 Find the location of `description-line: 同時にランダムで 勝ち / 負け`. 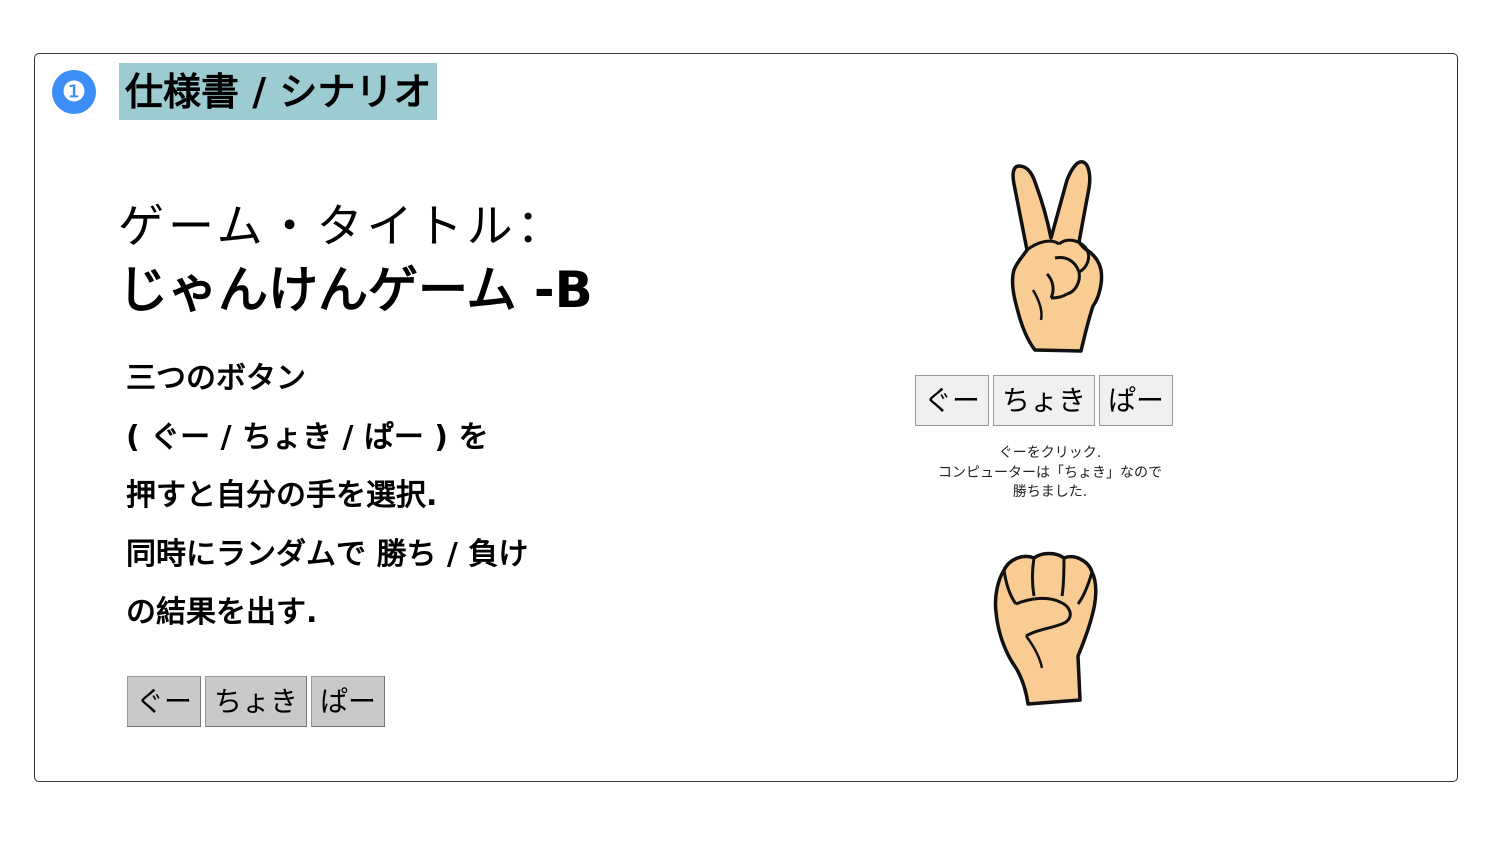

description-line: 同時にランダムで 勝ち / 負け is located at coordinates (327, 554).